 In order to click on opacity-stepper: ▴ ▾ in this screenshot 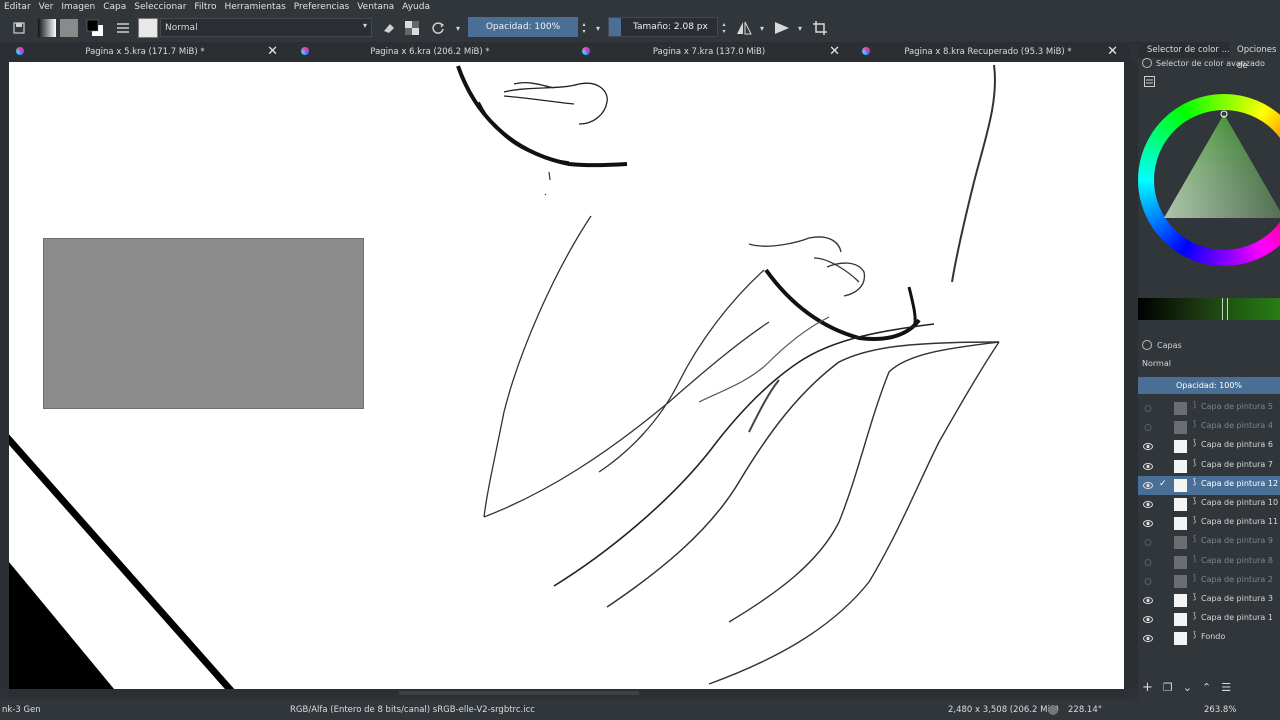, I will do `click(584, 28)`.